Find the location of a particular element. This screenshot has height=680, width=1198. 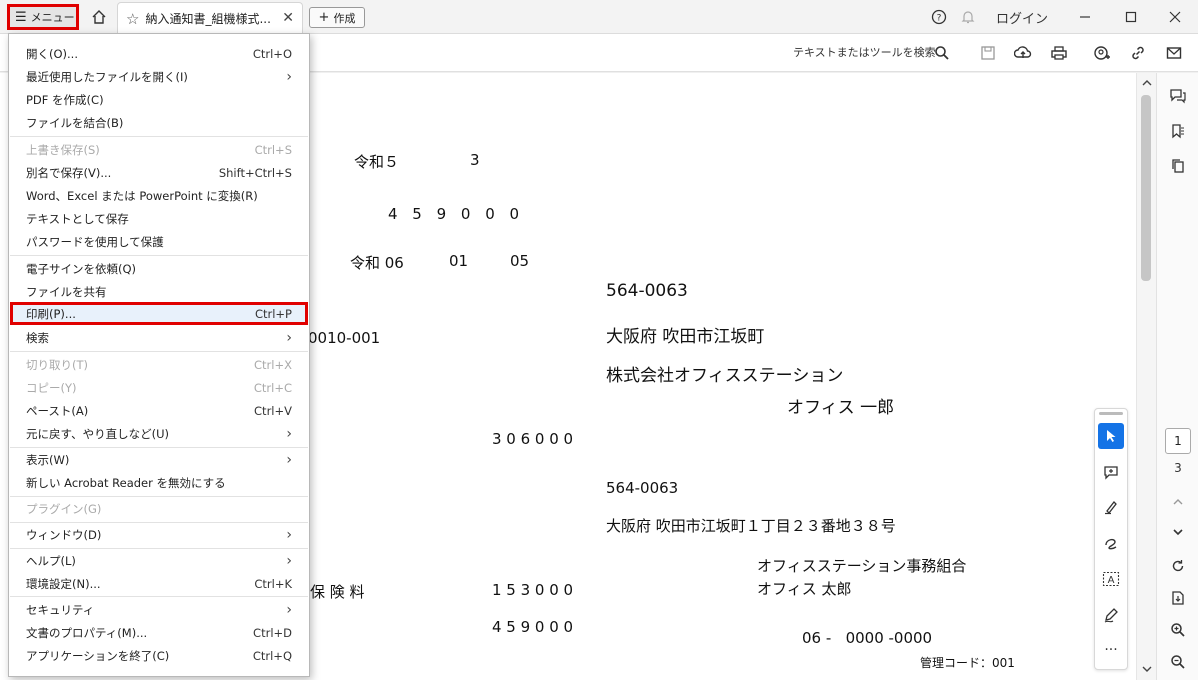

total-amount-top: 4 5 9 0 0 0 is located at coordinates (454, 214).